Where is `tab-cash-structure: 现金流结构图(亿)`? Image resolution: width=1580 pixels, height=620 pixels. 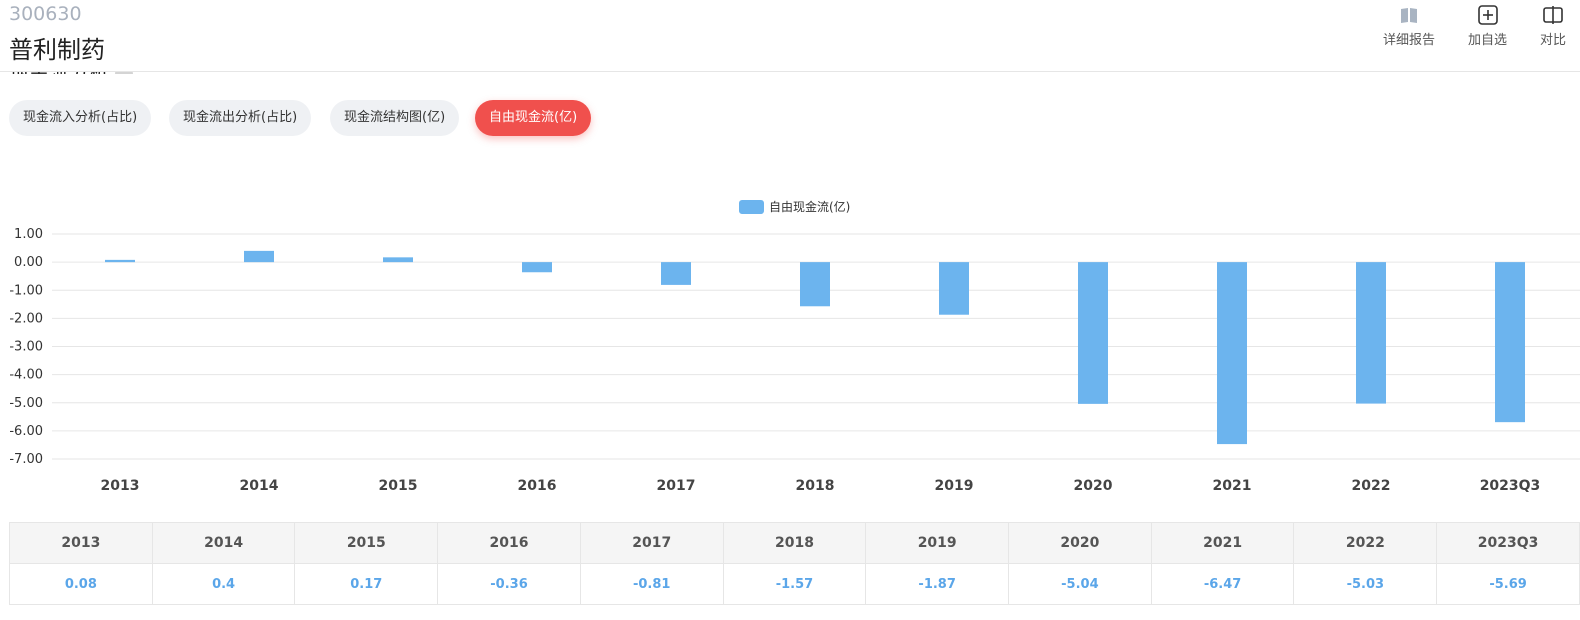
tab-cash-structure: 现金流结构图(亿) is located at coordinates (395, 118).